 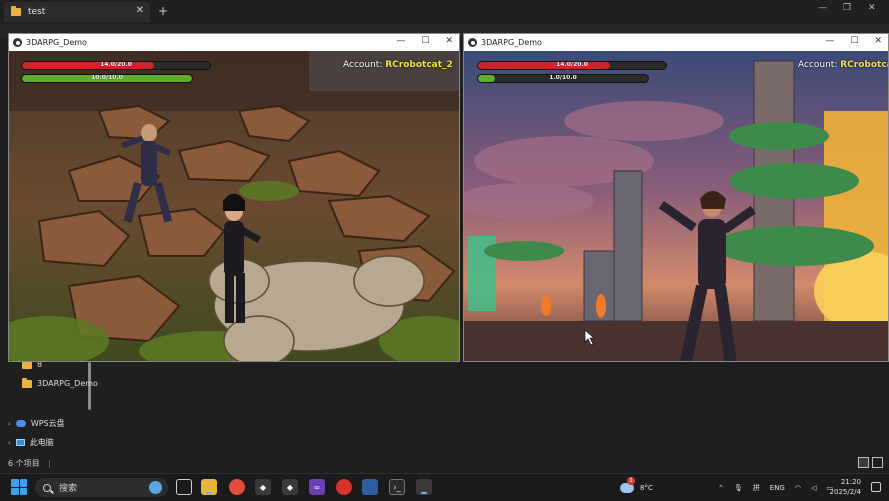 I want to click on app-icon, so click(x=370, y=487).